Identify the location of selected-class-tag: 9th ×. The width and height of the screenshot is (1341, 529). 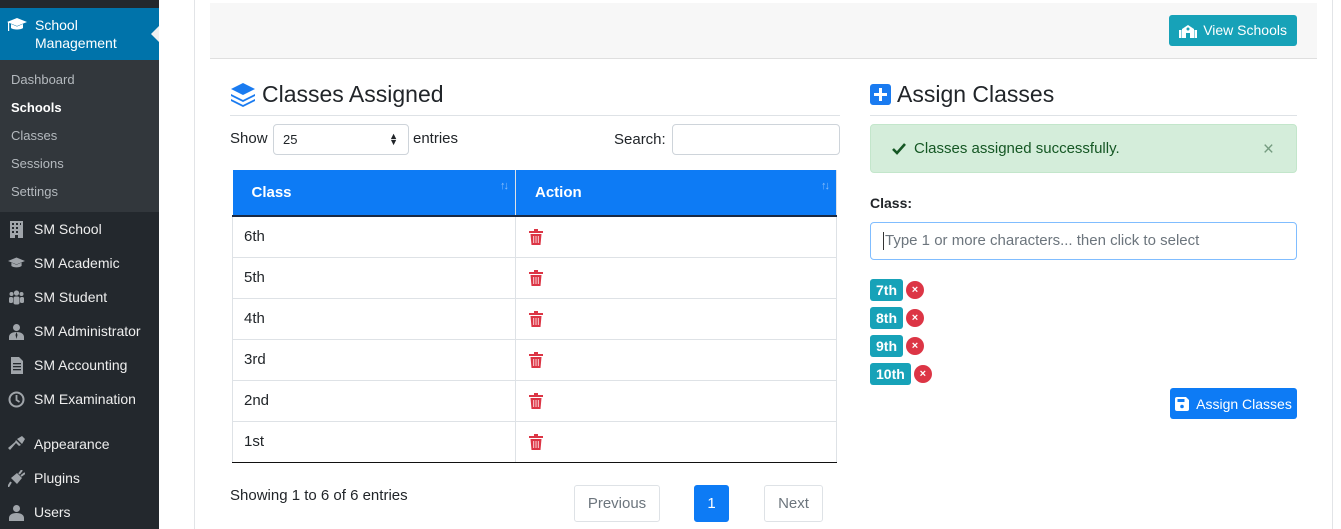
(897, 346).